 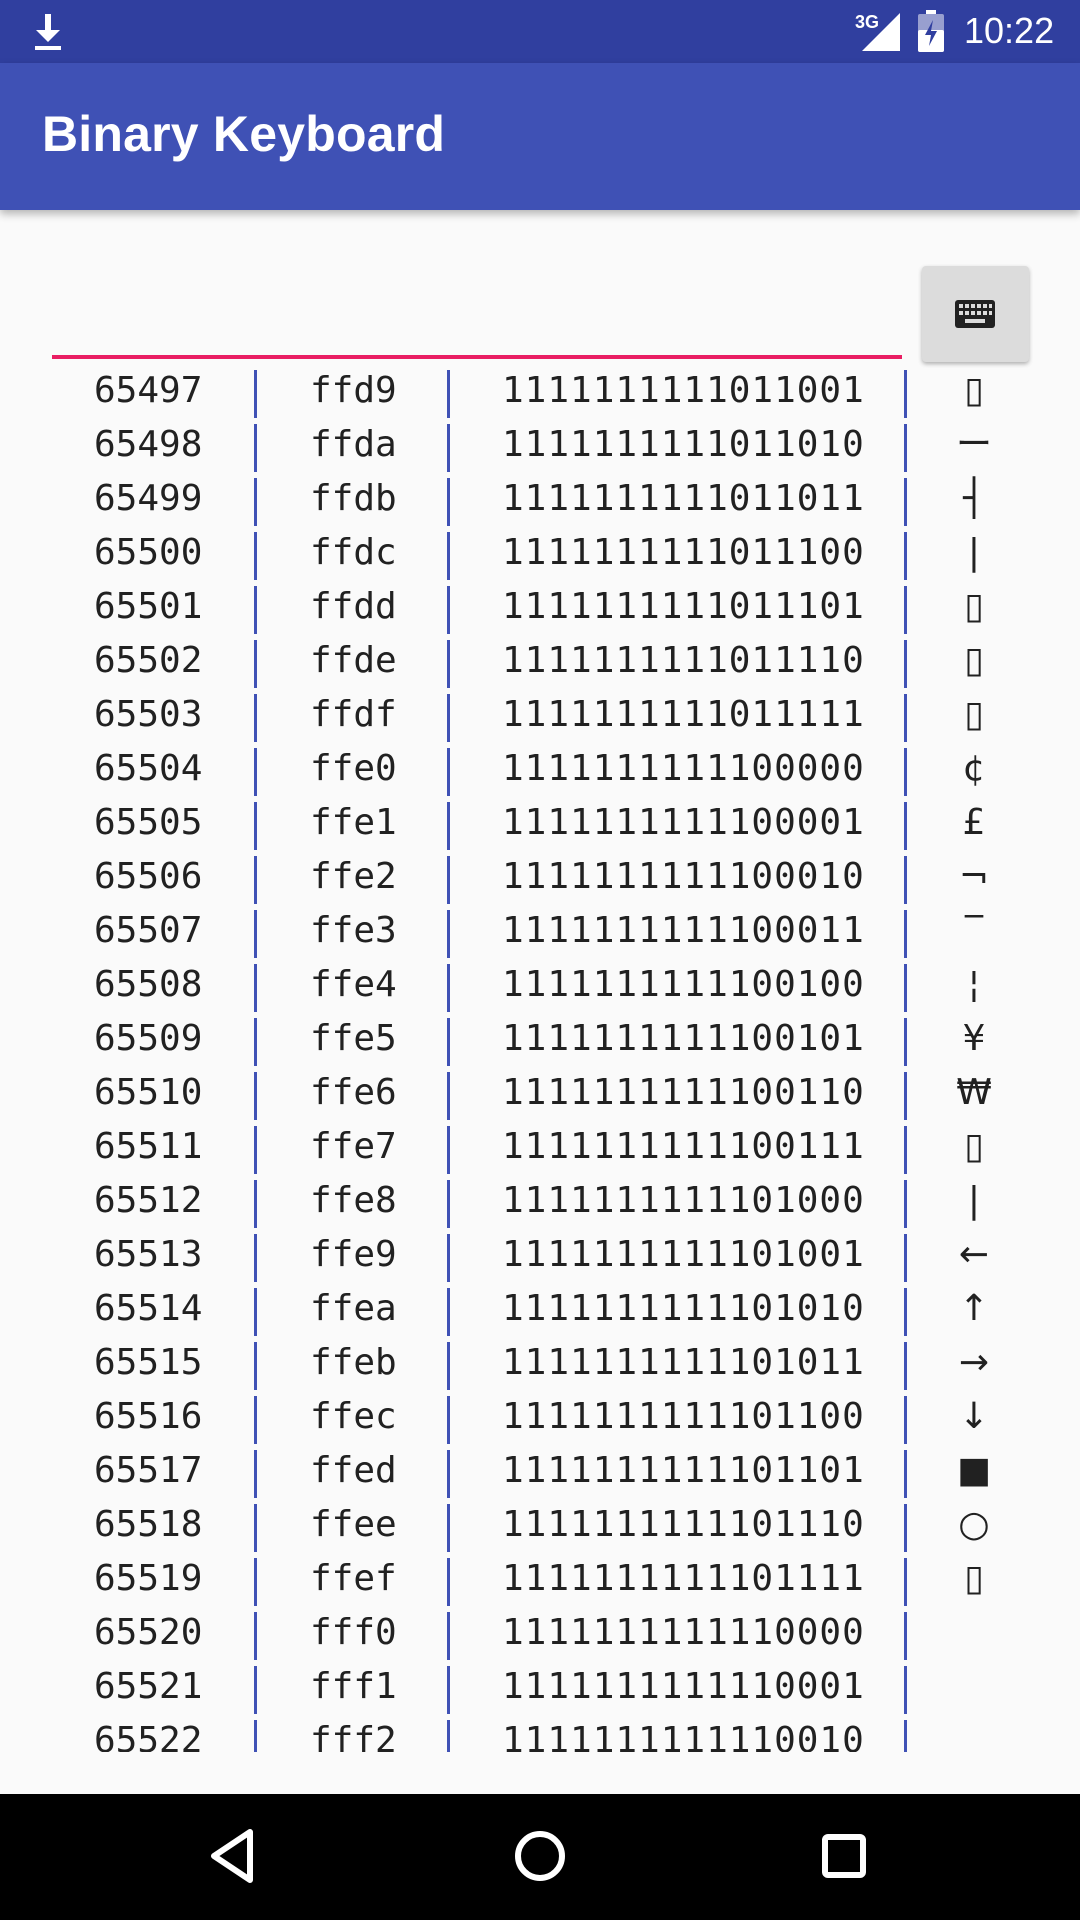 What do you see at coordinates (540, 1579) in the screenshot?
I see `table-row: 65519 ffef 1111111111101111 ▯` at bounding box center [540, 1579].